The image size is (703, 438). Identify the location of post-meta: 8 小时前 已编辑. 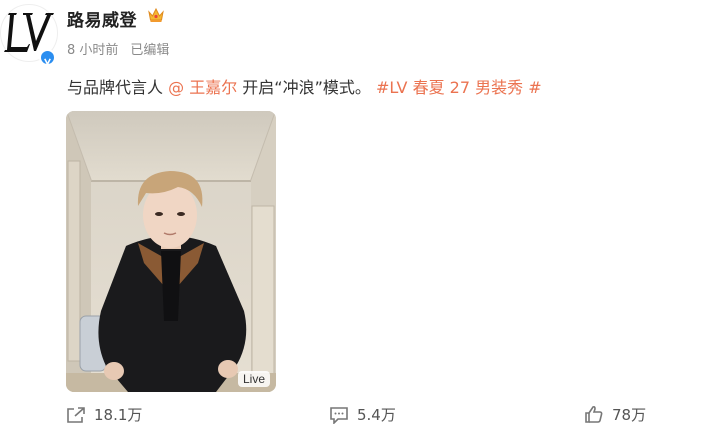
(118, 48).